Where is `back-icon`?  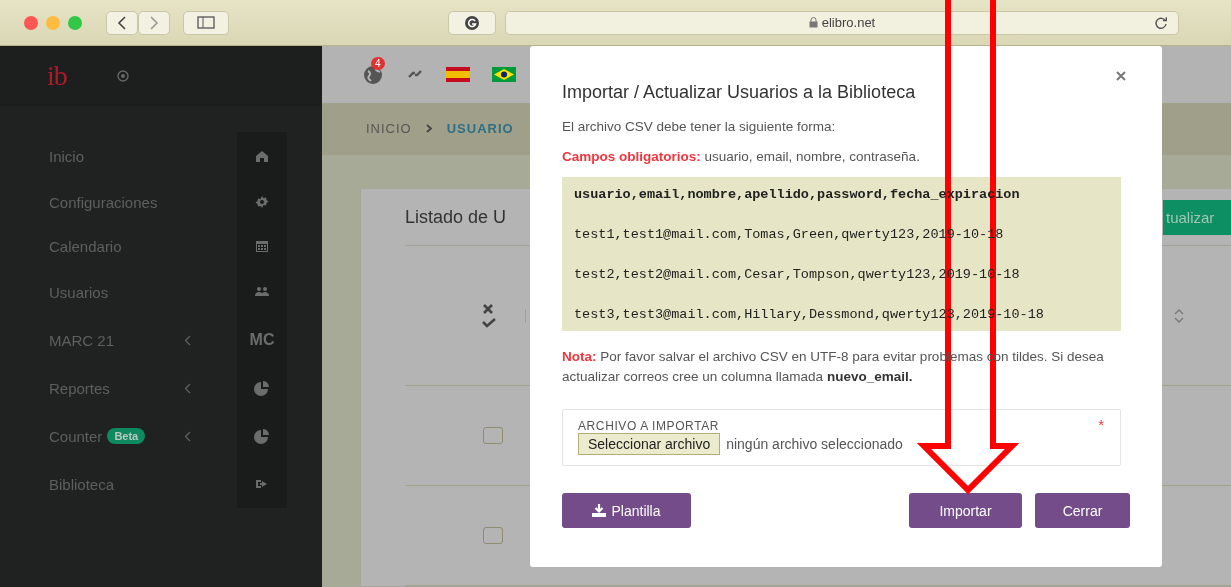 back-icon is located at coordinates (122, 22).